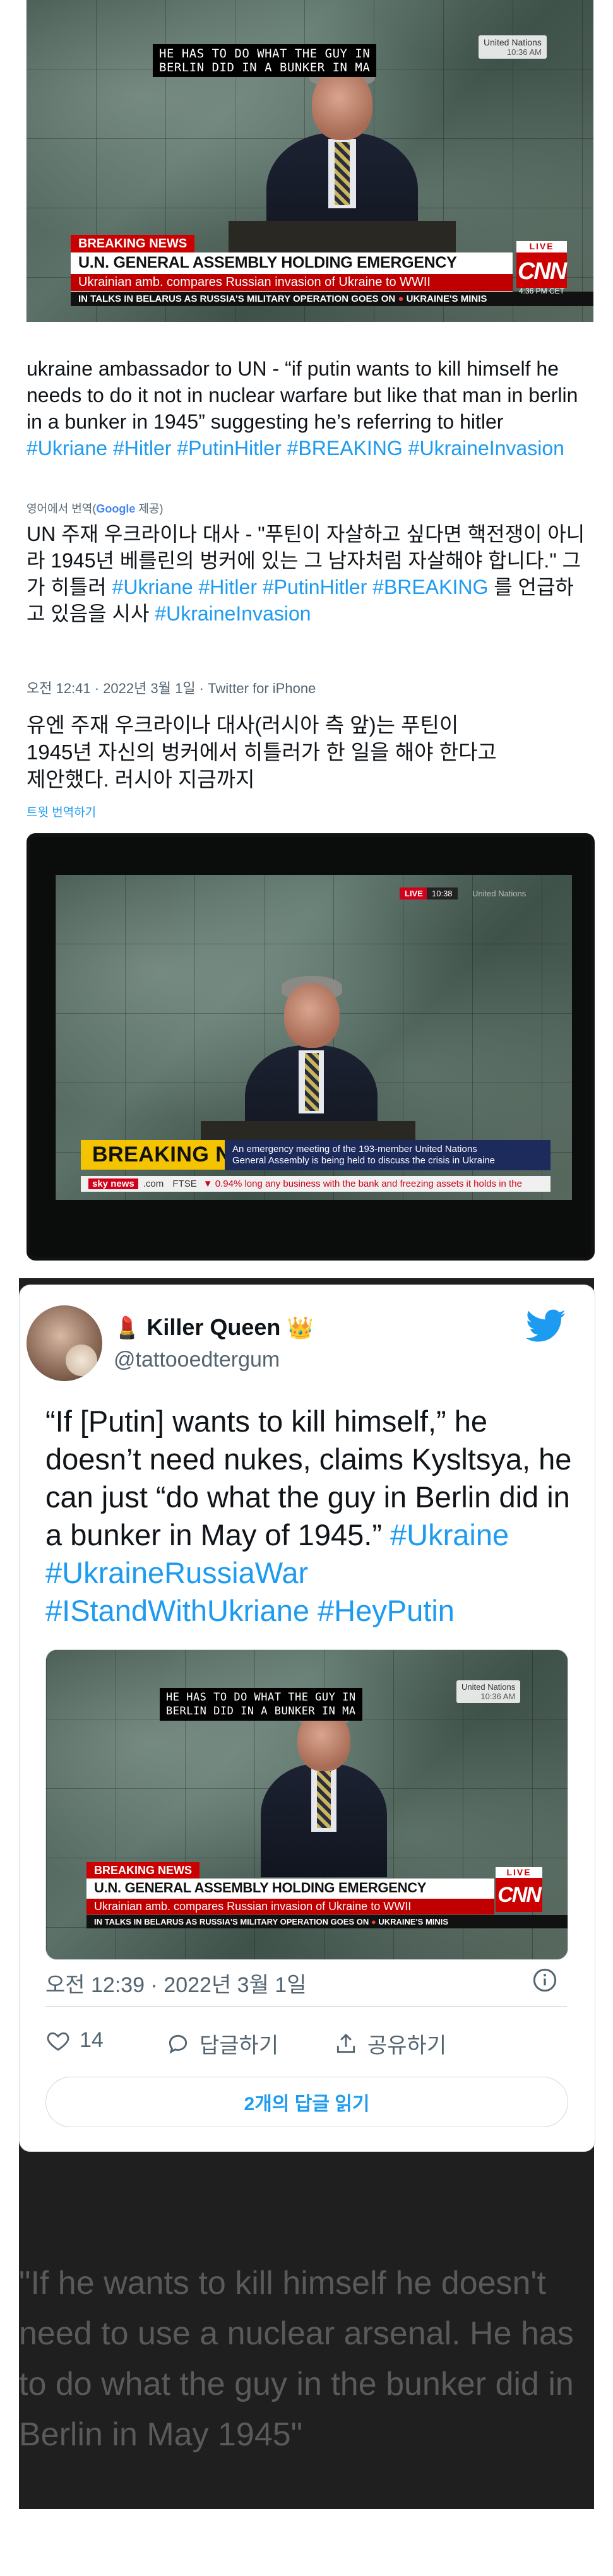 The height and width of the screenshot is (2576, 613). Describe the element at coordinates (265, 67) in the screenshot. I see `caption-line: BERLIN DID IN A BUNKER IN MA` at that location.